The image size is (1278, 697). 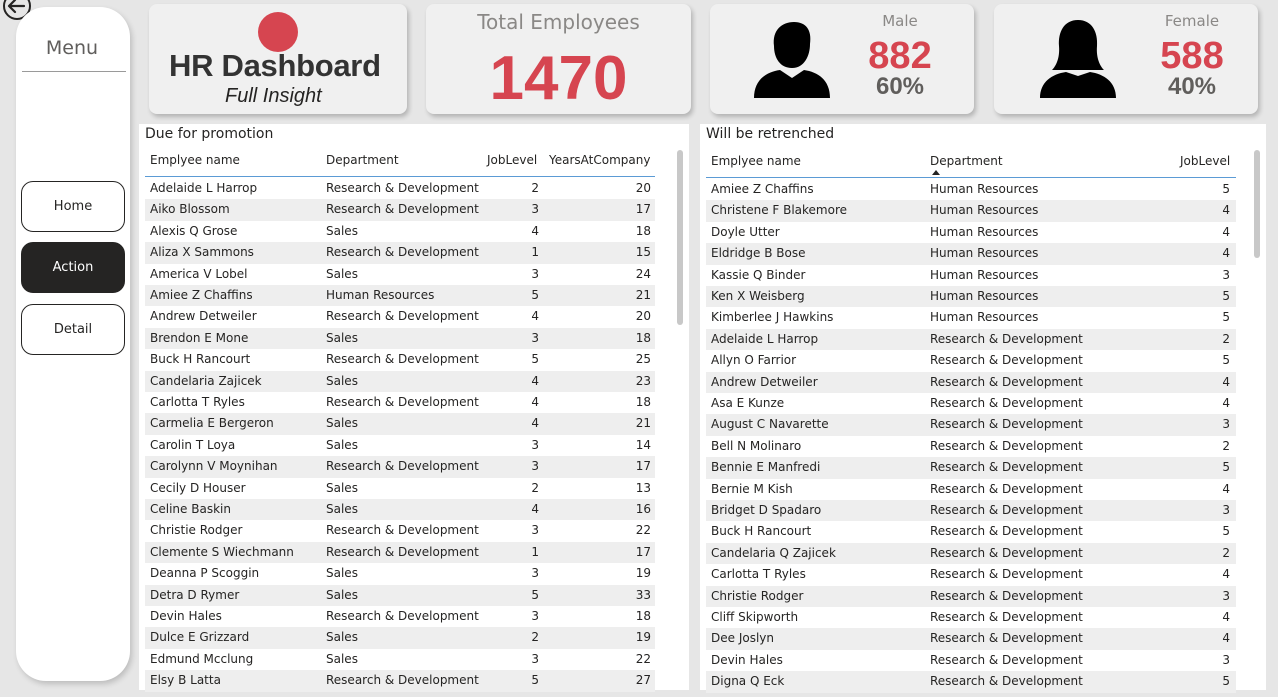 I want to click on table-row: Dulce E Grizzard Sales 2 19, so click(x=400, y=638).